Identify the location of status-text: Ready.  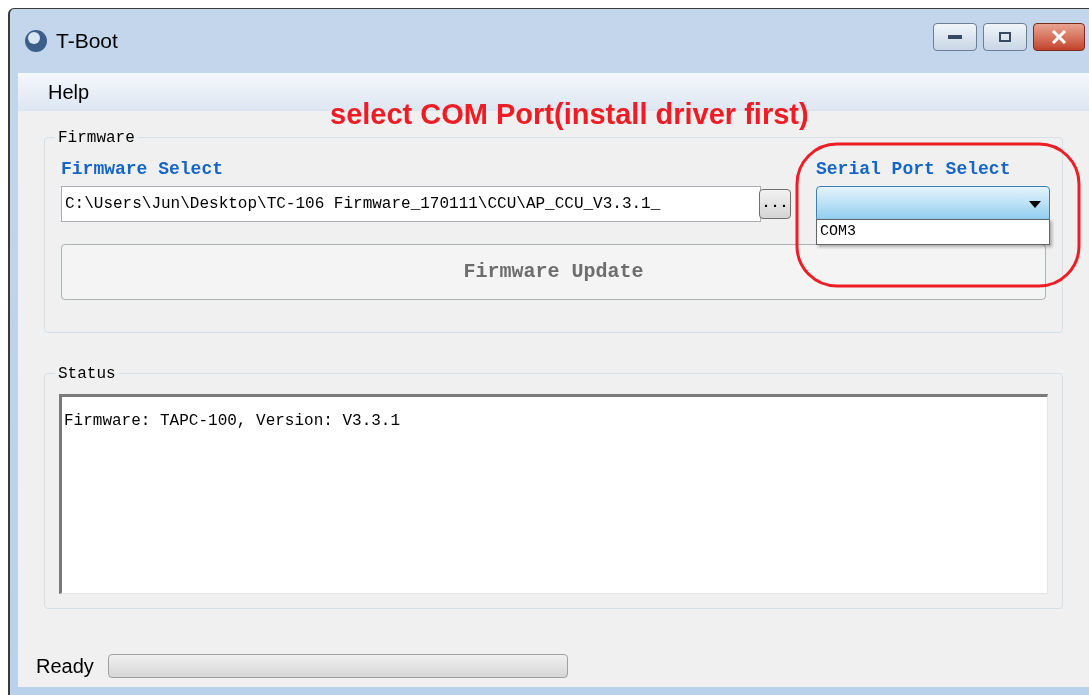
(65, 666).